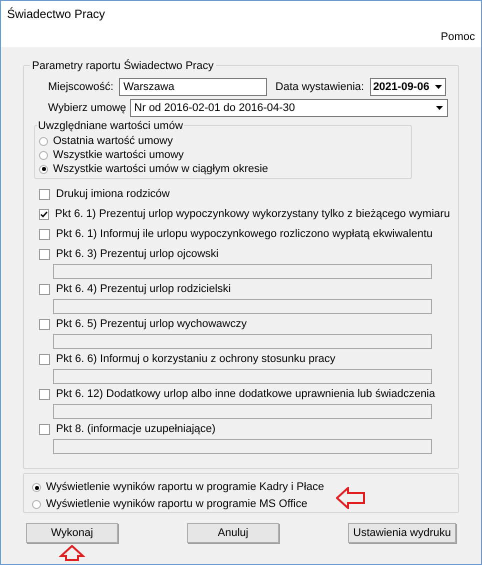 This screenshot has height=565, width=482. What do you see at coordinates (113, 141) in the screenshot?
I see `radio-label: Ostatnia wartość umowy` at bounding box center [113, 141].